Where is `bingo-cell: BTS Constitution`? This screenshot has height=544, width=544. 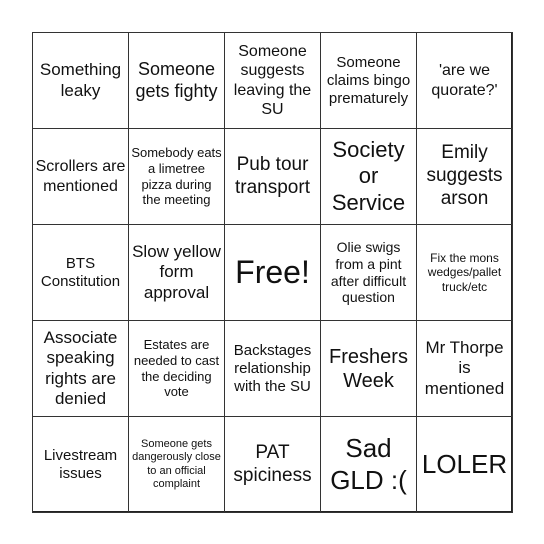 bingo-cell: BTS Constitution is located at coordinates (80, 272).